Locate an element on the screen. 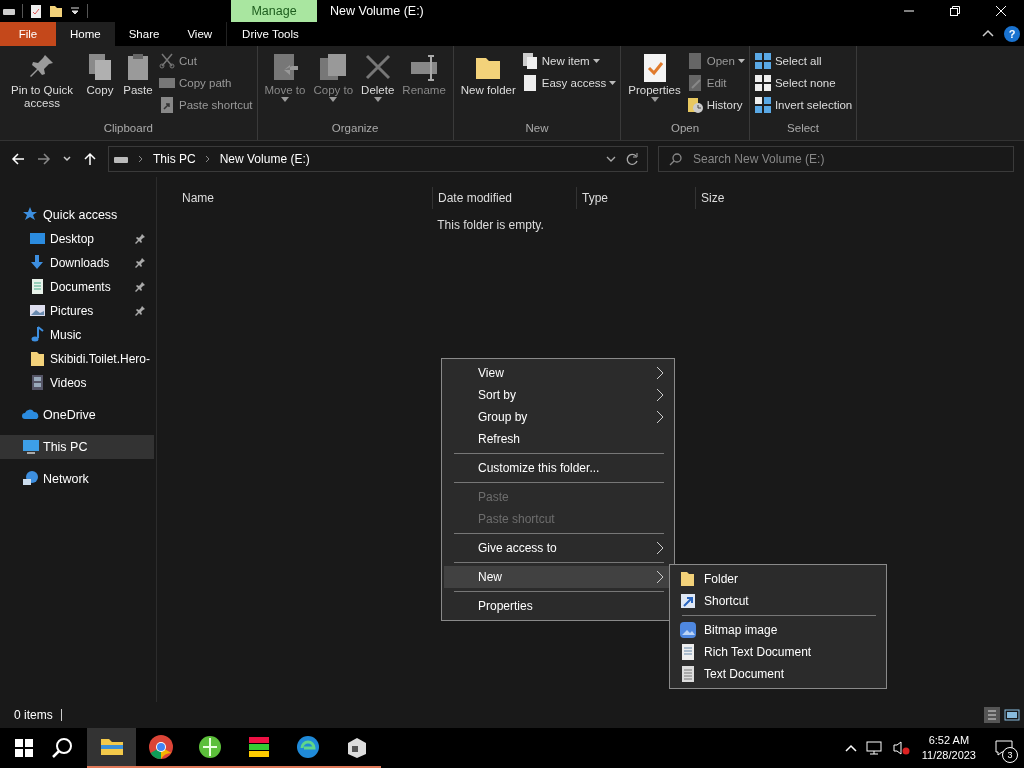 The width and height of the screenshot is (1024, 768). column-header: Name is located at coordinates (304, 198).